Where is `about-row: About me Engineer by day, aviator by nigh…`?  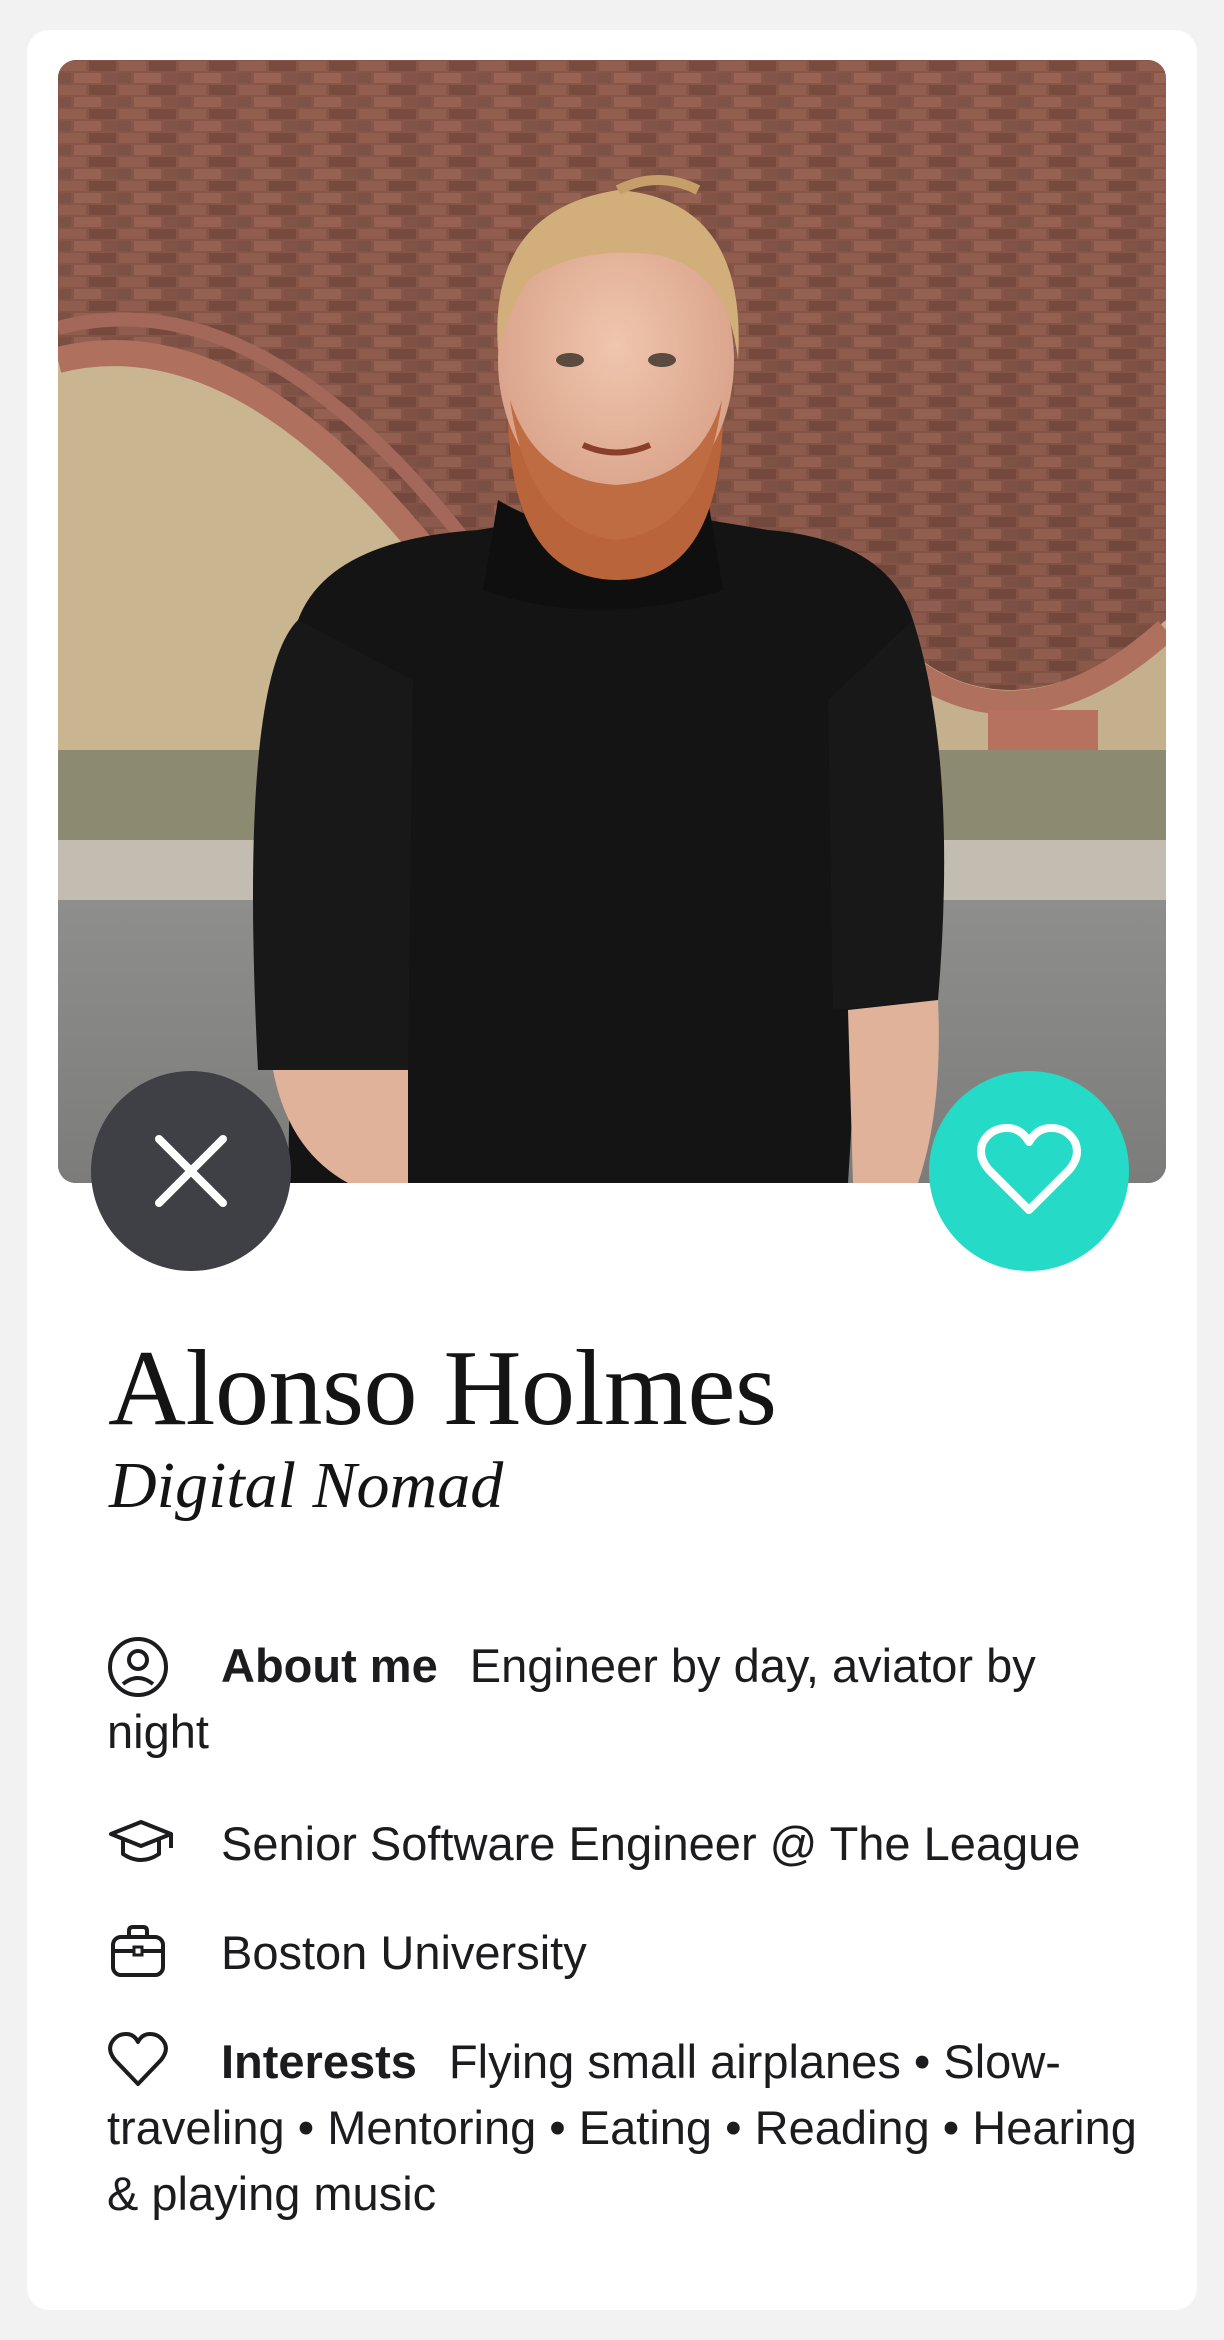
about-row: About me Engineer by day, aviator by nigh… is located at coordinates (627, 1699).